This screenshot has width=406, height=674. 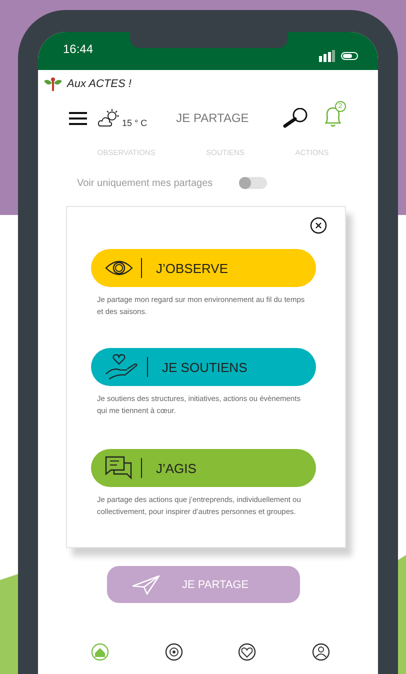 What do you see at coordinates (318, 225) in the screenshot?
I see `close-icon` at bounding box center [318, 225].